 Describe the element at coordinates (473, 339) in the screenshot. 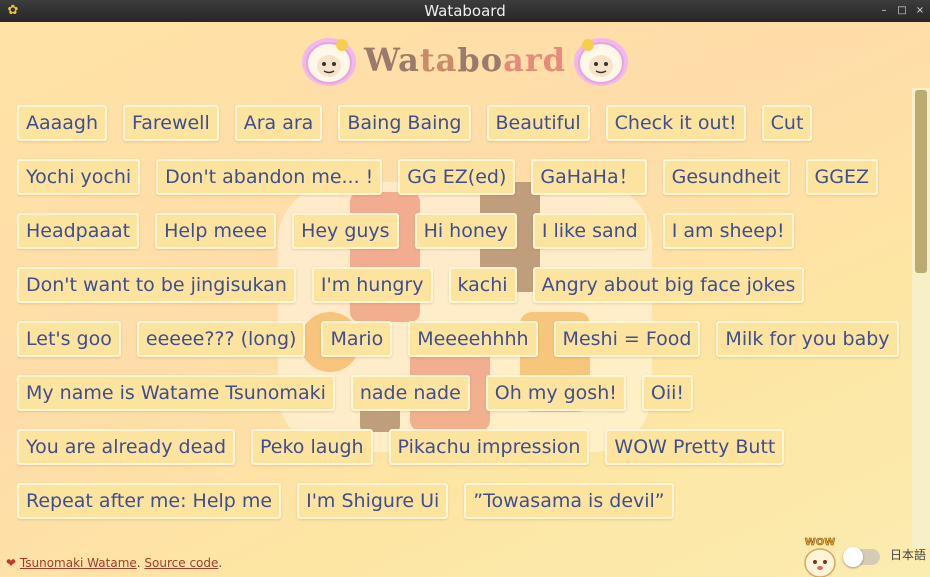

I see `sound-button: Meeeehhhh` at that location.